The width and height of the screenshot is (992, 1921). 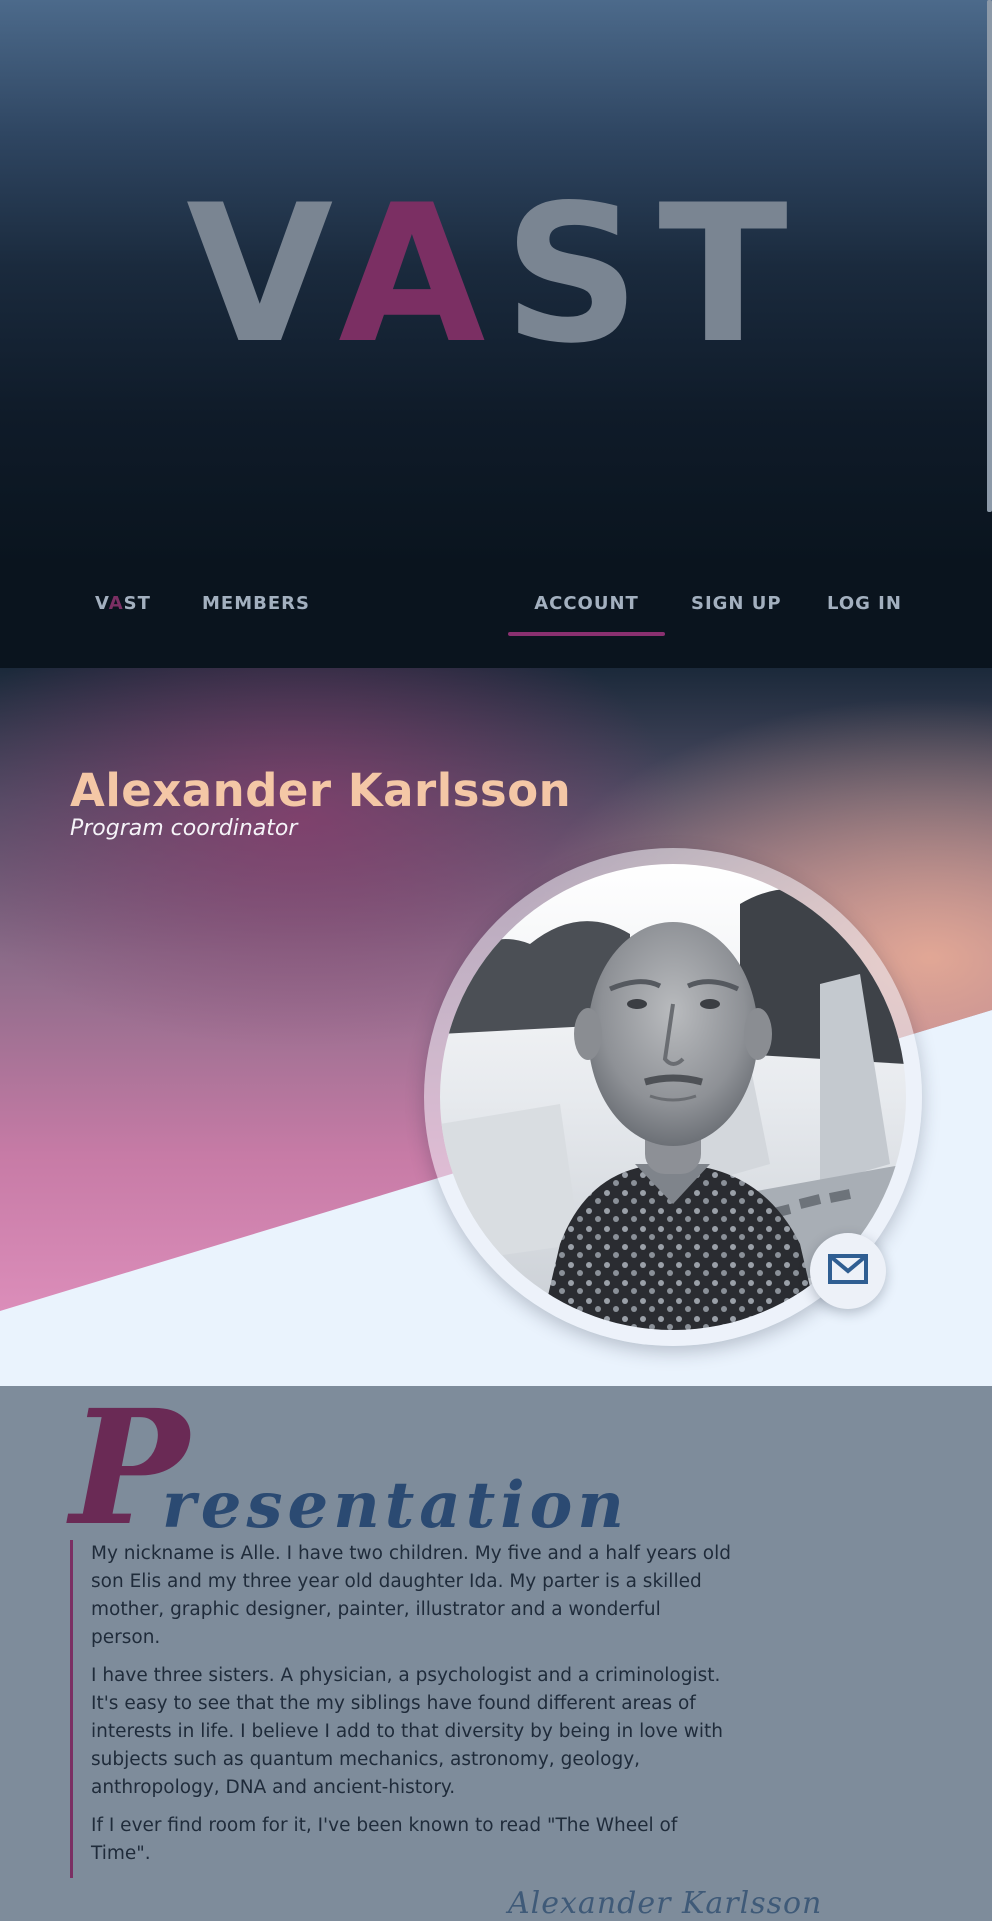 What do you see at coordinates (116, 603) in the screenshot?
I see `nav-brand-a: A` at bounding box center [116, 603].